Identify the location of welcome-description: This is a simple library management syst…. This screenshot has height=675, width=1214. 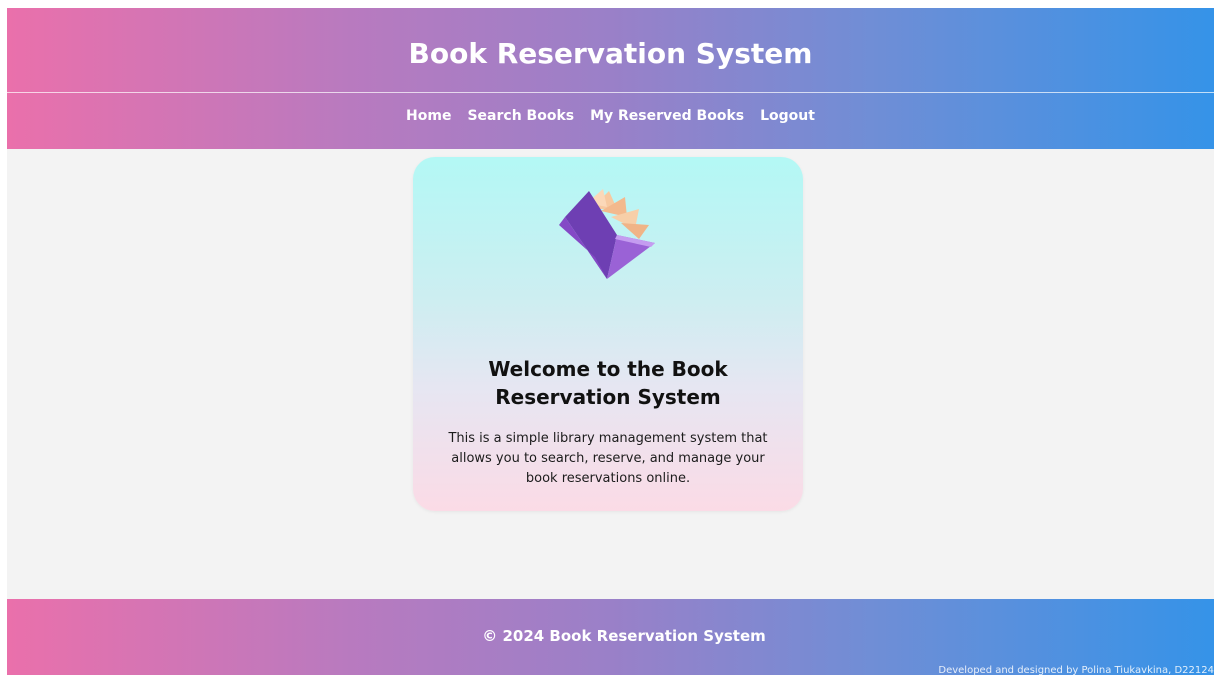
(608, 458).